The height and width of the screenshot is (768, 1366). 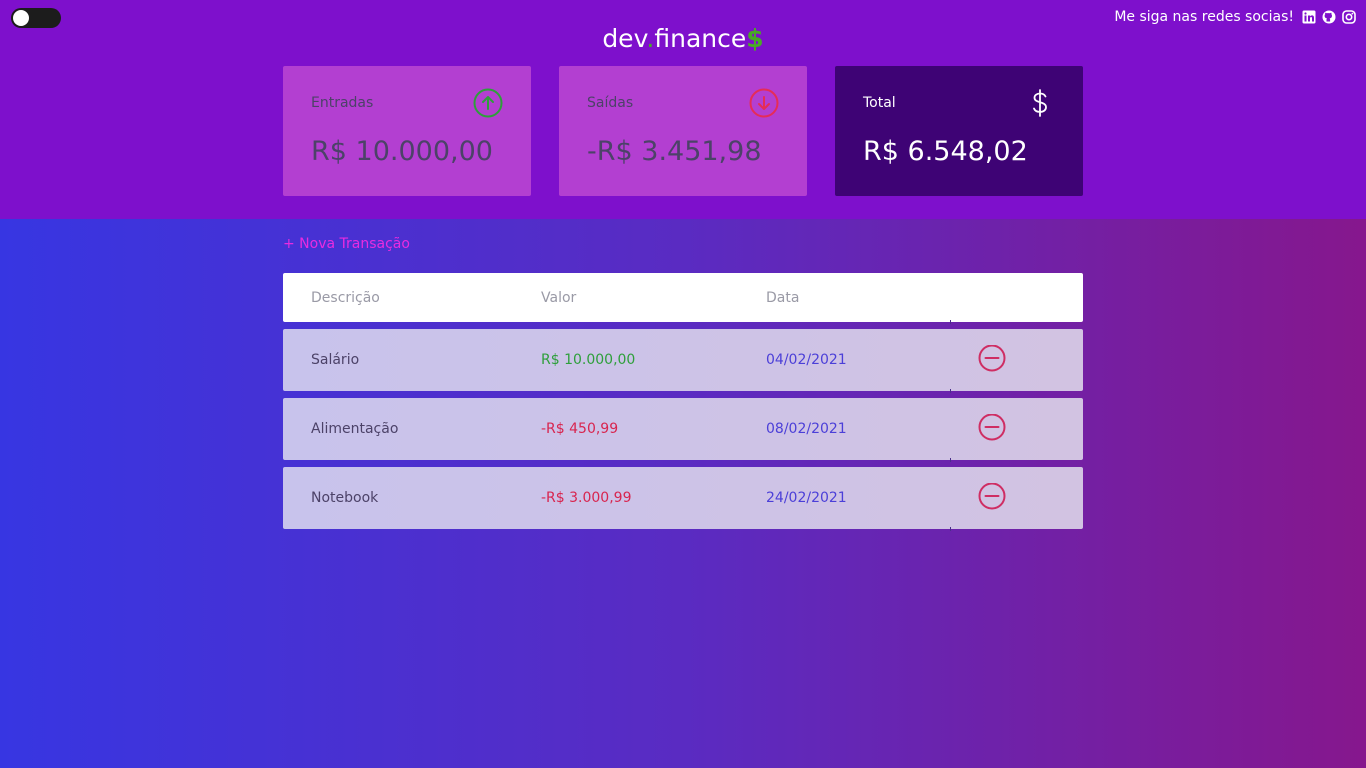 What do you see at coordinates (755, 38) in the screenshot?
I see `logo-dollar: $` at bounding box center [755, 38].